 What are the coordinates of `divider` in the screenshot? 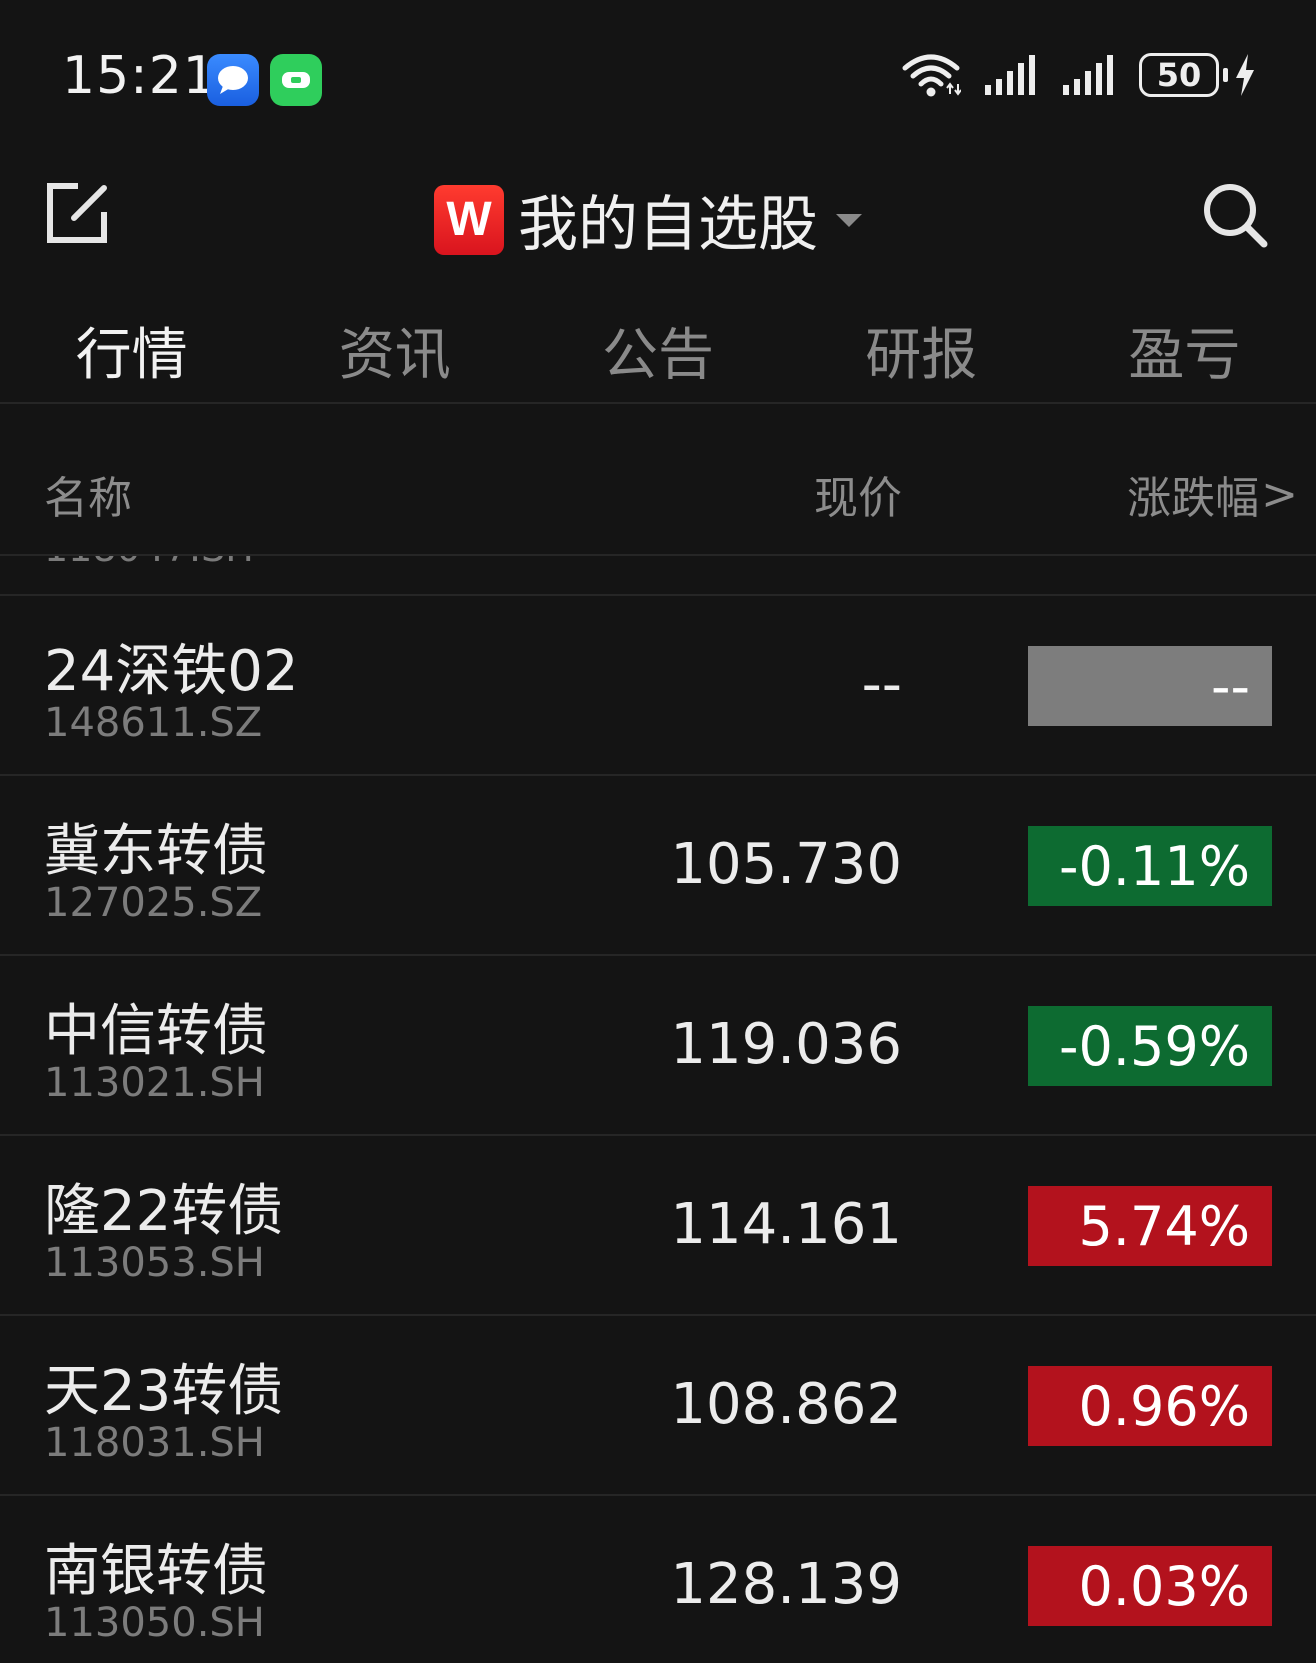 It's located at (658, 403).